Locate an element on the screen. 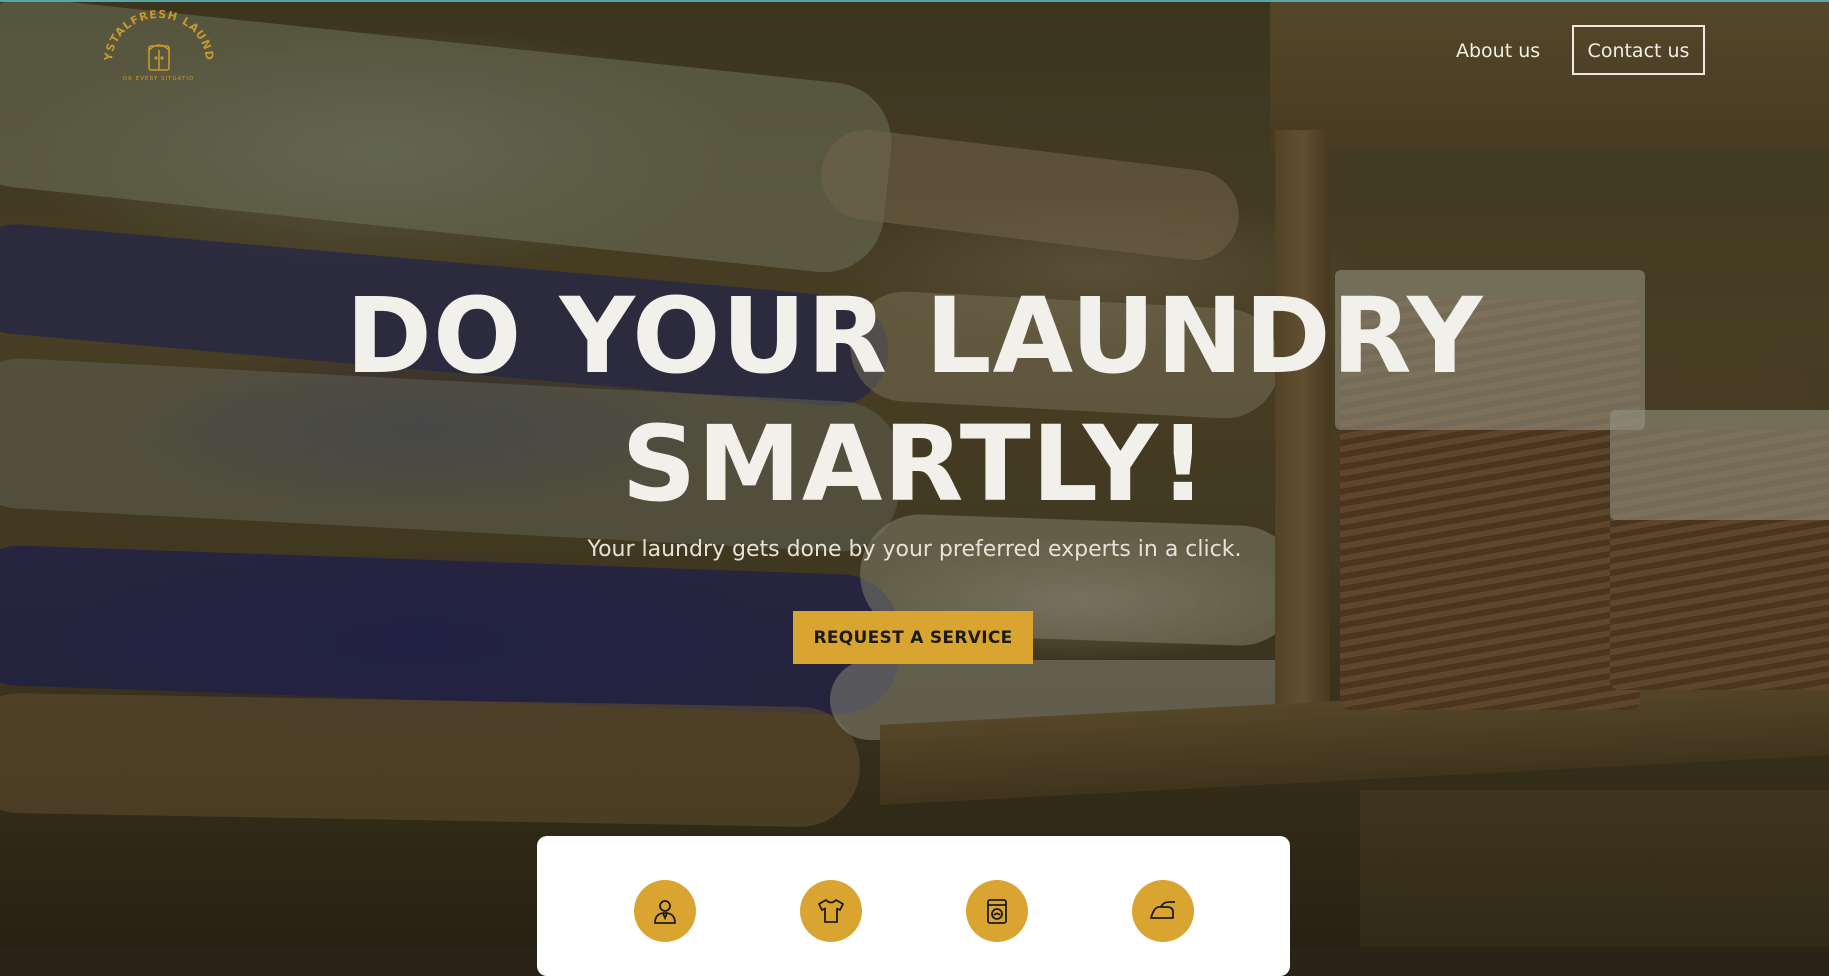 The width and height of the screenshot is (1829, 976). request-service-button: REQUEST A SERVICE is located at coordinates (913, 637).